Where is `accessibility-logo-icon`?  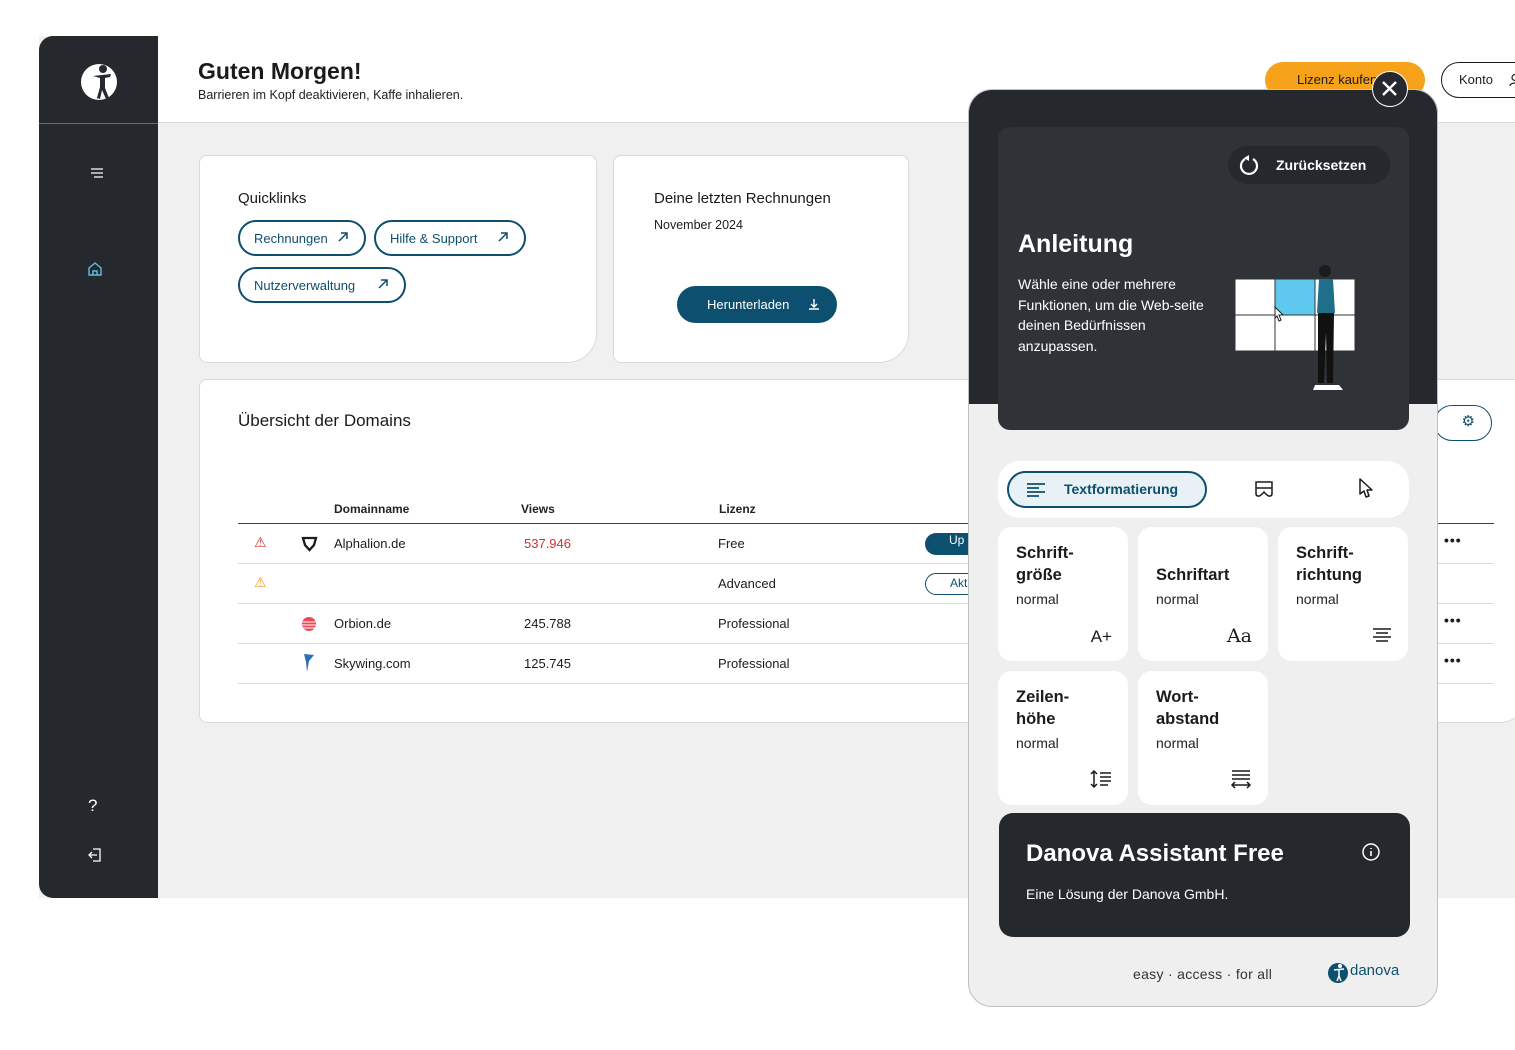 accessibility-logo-icon is located at coordinates (99, 82).